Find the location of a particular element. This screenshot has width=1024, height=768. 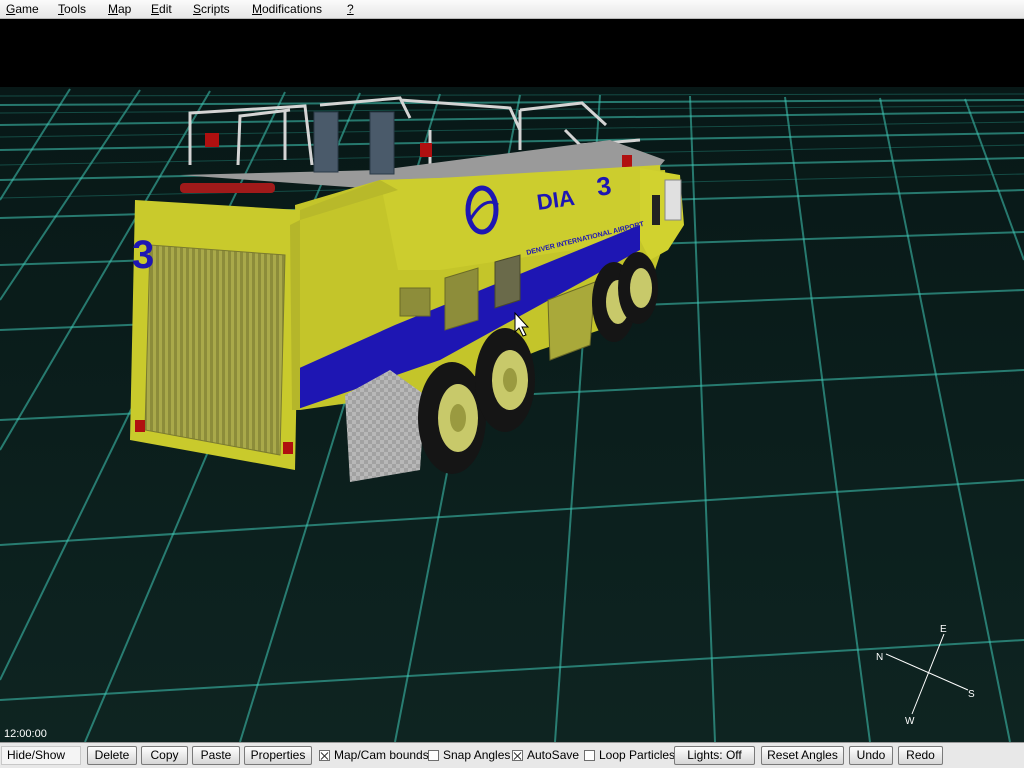

compass-icon: N E S W is located at coordinates (925, 675).